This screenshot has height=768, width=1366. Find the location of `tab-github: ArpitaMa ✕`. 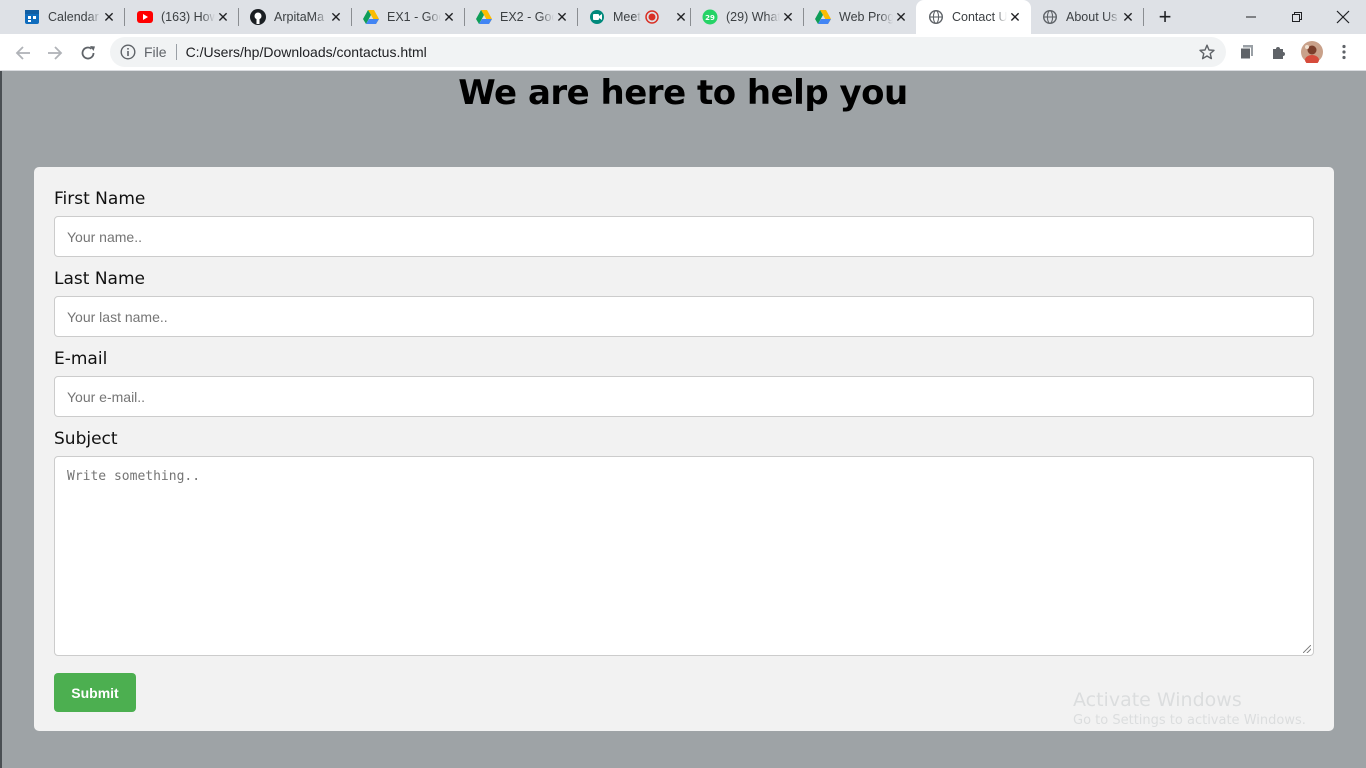

tab-github: ArpitaMa ✕ is located at coordinates (293, 17).